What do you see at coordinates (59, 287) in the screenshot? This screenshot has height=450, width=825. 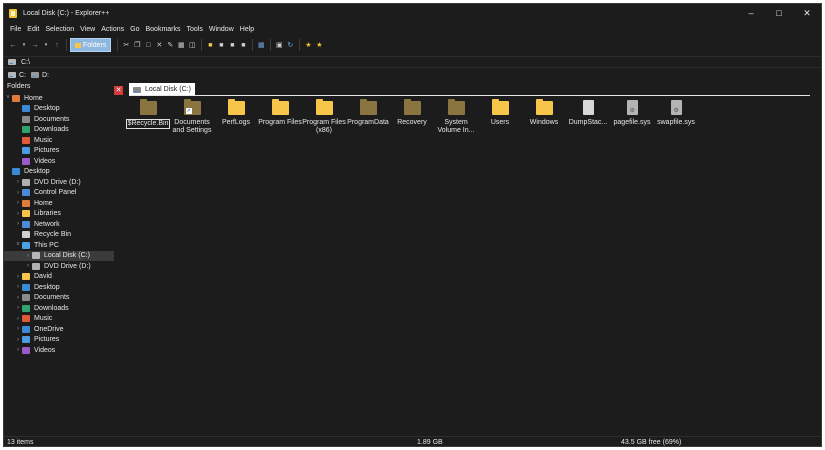 I see `tree-item: › Desktop` at bounding box center [59, 287].